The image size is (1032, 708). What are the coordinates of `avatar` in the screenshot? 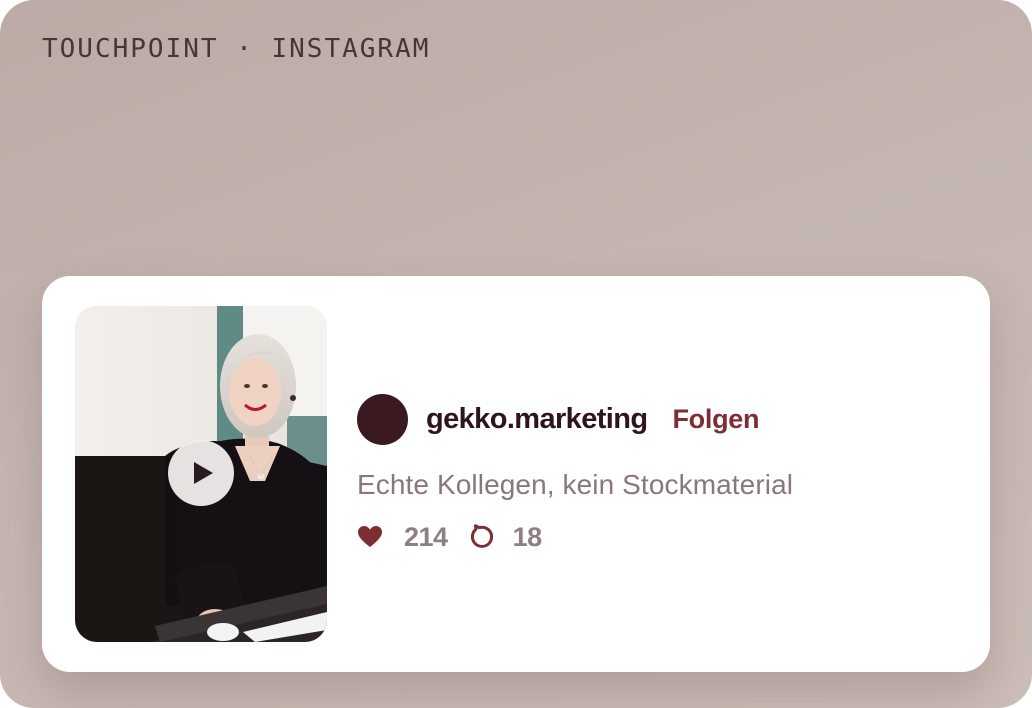 It's located at (382, 419).